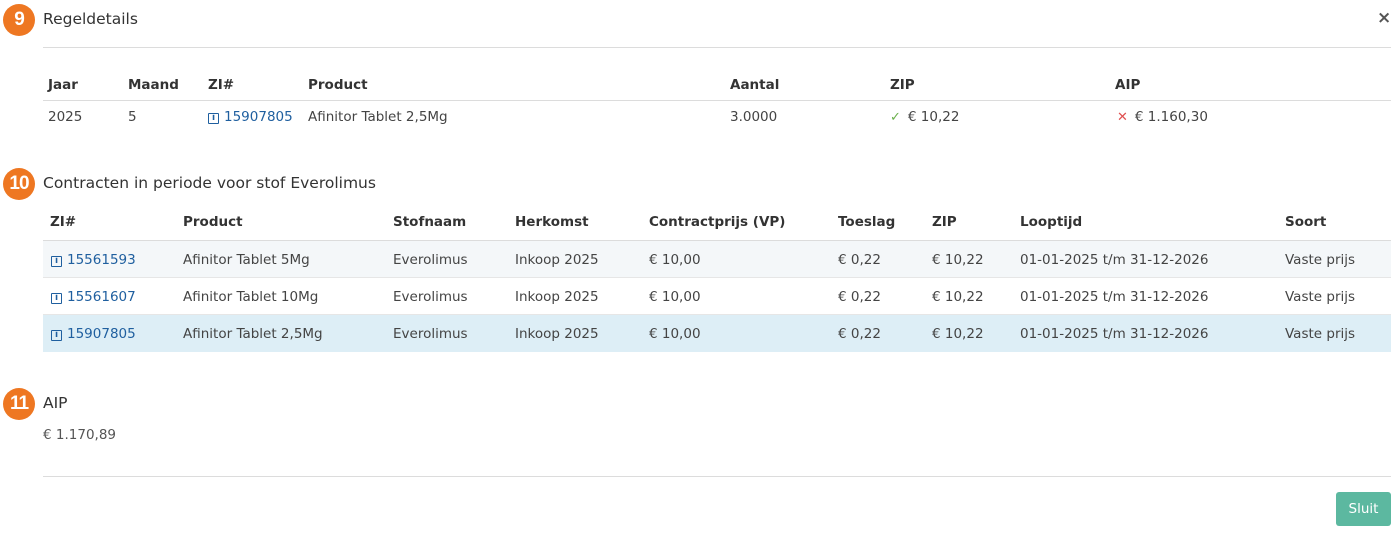 Image resolution: width=1400 pixels, height=534 pixels. Describe the element at coordinates (55, 403) in the screenshot. I see `section-title-aip: AIP` at that location.